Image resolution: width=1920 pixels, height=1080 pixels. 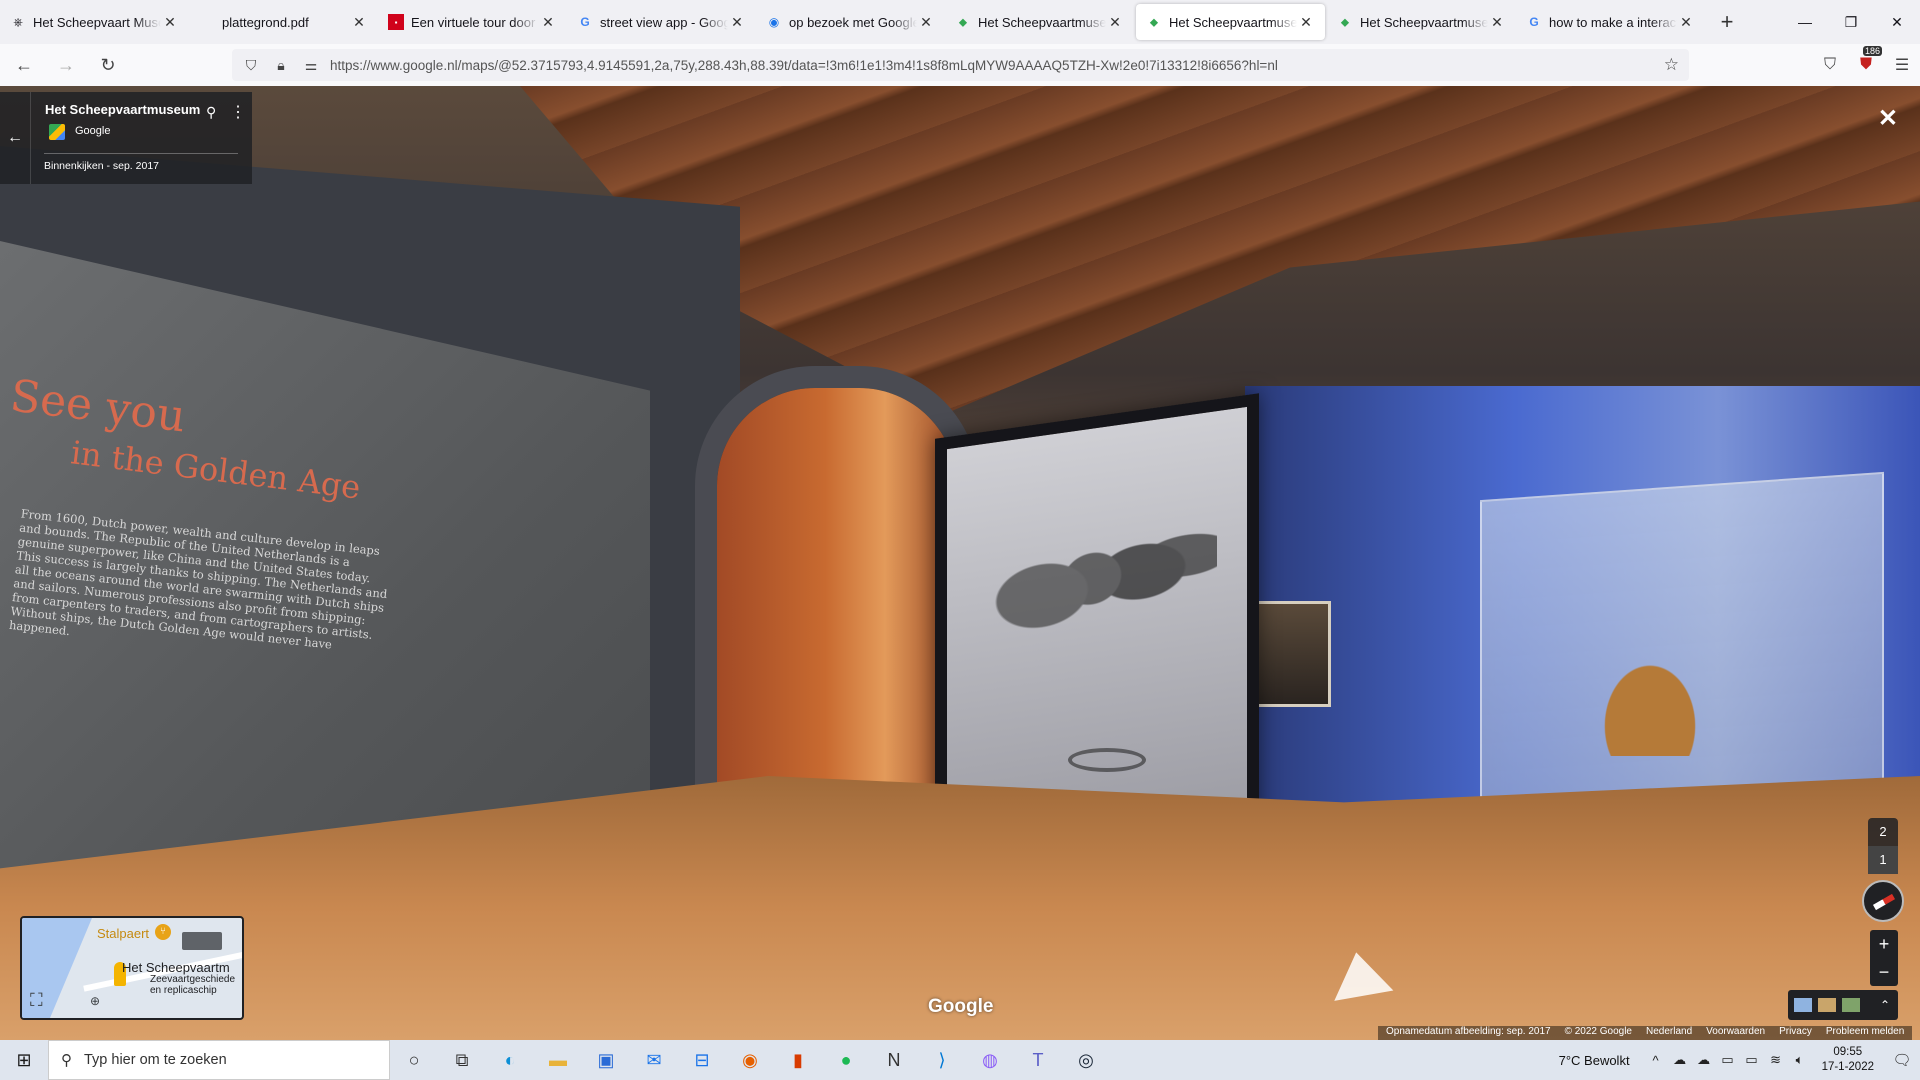 What do you see at coordinates (1735, 1033) in the screenshot?
I see `terms-link: Voorwaarden` at bounding box center [1735, 1033].